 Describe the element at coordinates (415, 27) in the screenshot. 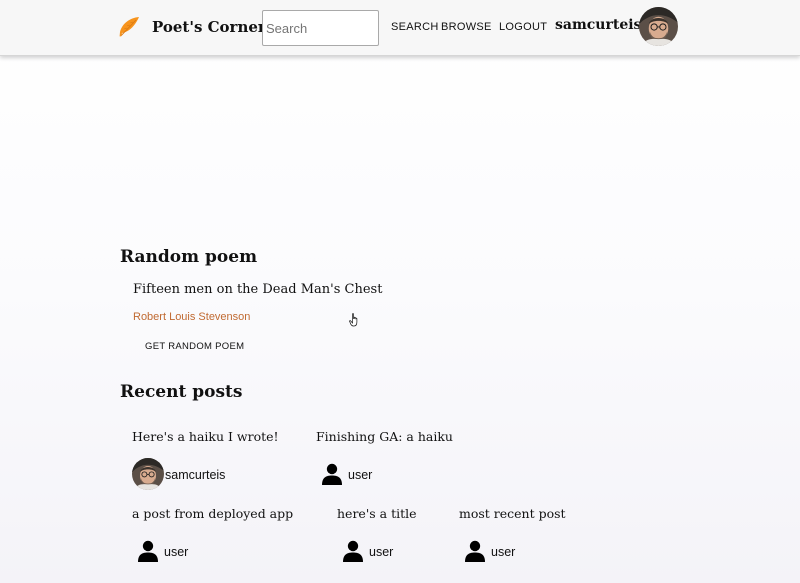

I see `nav-search-link: SEARCH` at that location.